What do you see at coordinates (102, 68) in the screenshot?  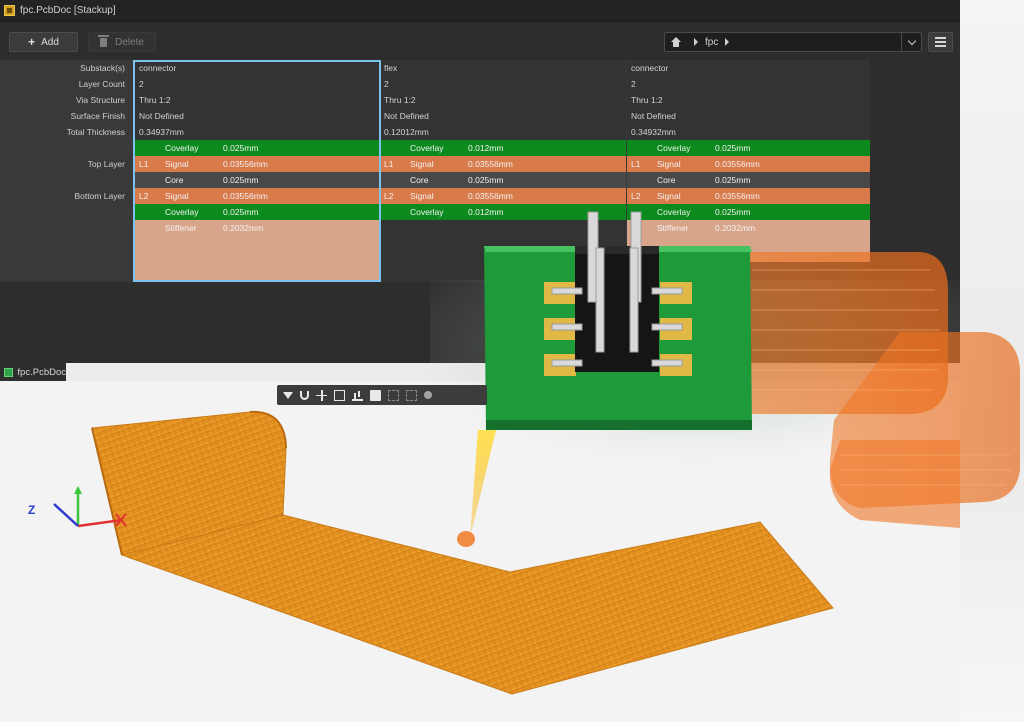 I see `row-header: Substack(s)` at bounding box center [102, 68].